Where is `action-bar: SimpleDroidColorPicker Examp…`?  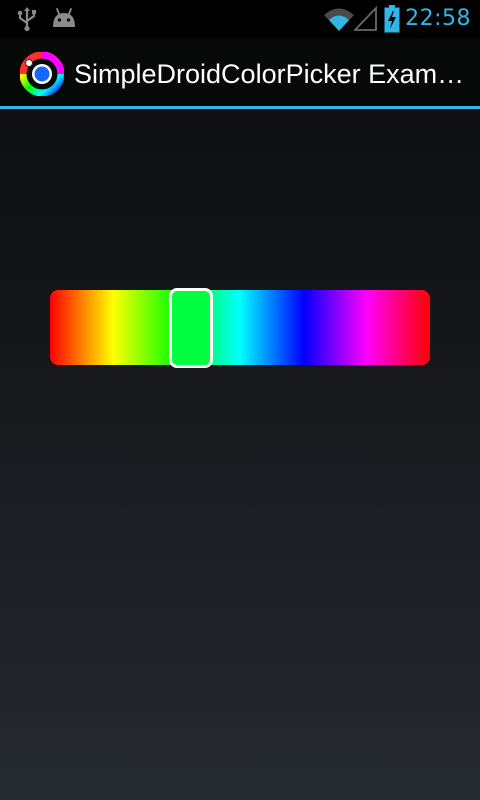
action-bar: SimpleDroidColorPicker Examp… is located at coordinates (240, 72).